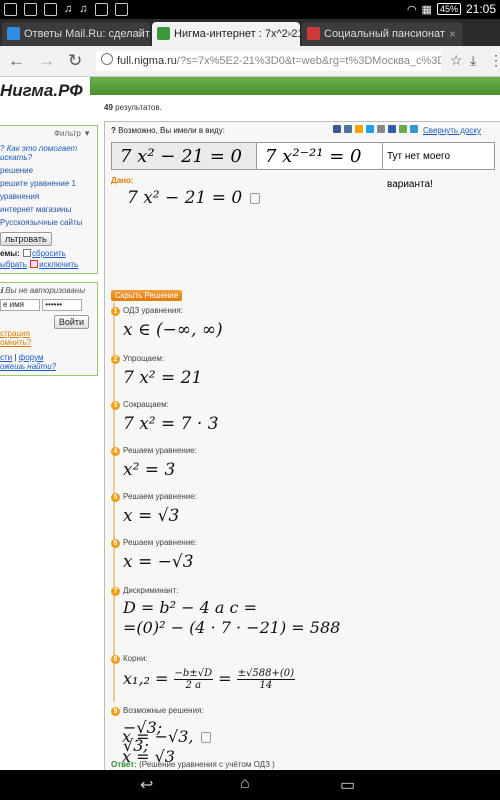 Image resolution: width=500 pixels, height=800 pixels. I want to click on step-math: 7 x² = 21, so click(163, 378).